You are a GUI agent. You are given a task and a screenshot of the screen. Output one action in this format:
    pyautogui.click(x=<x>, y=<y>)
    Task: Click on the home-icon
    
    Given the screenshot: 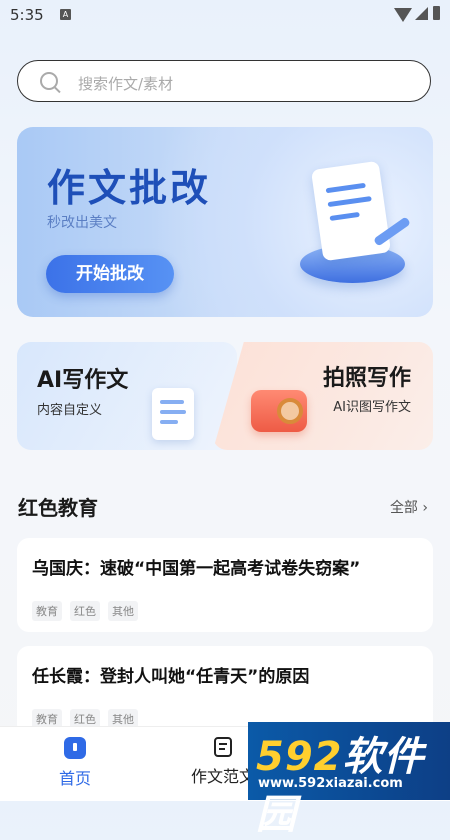 What is the action you would take?
    pyautogui.click(x=75, y=748)
    